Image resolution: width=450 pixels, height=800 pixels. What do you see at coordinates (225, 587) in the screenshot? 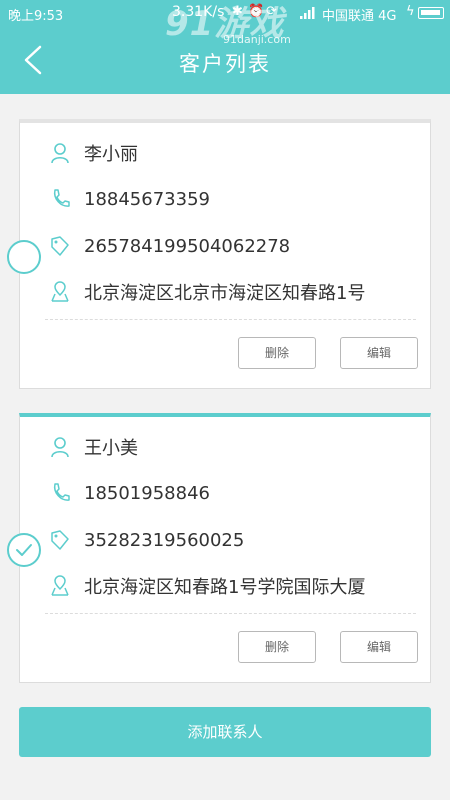
I see `customer-address: 北京海淀区知春路1号学院国际大厦` at bounding box center [225, 587].